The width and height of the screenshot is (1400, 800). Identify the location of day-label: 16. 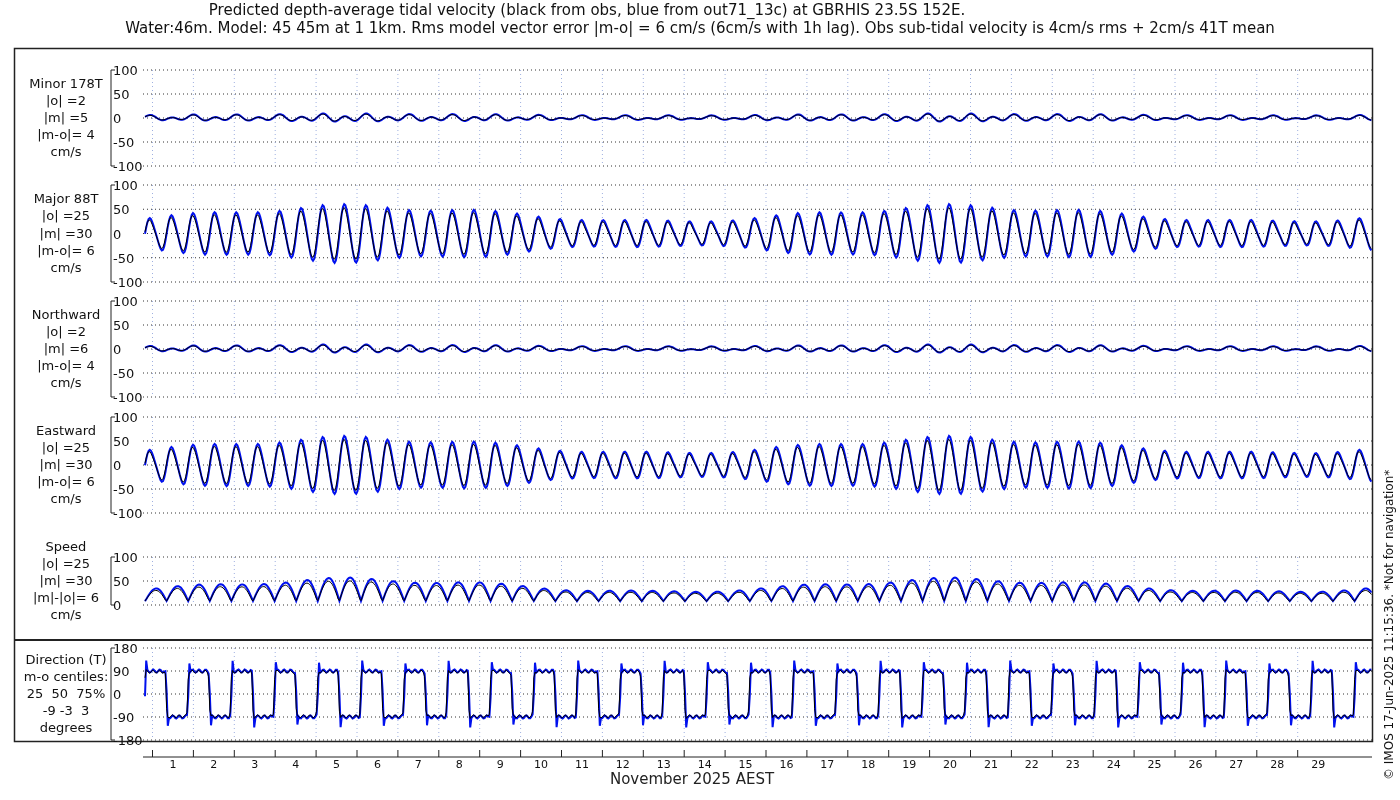
(786, 764).